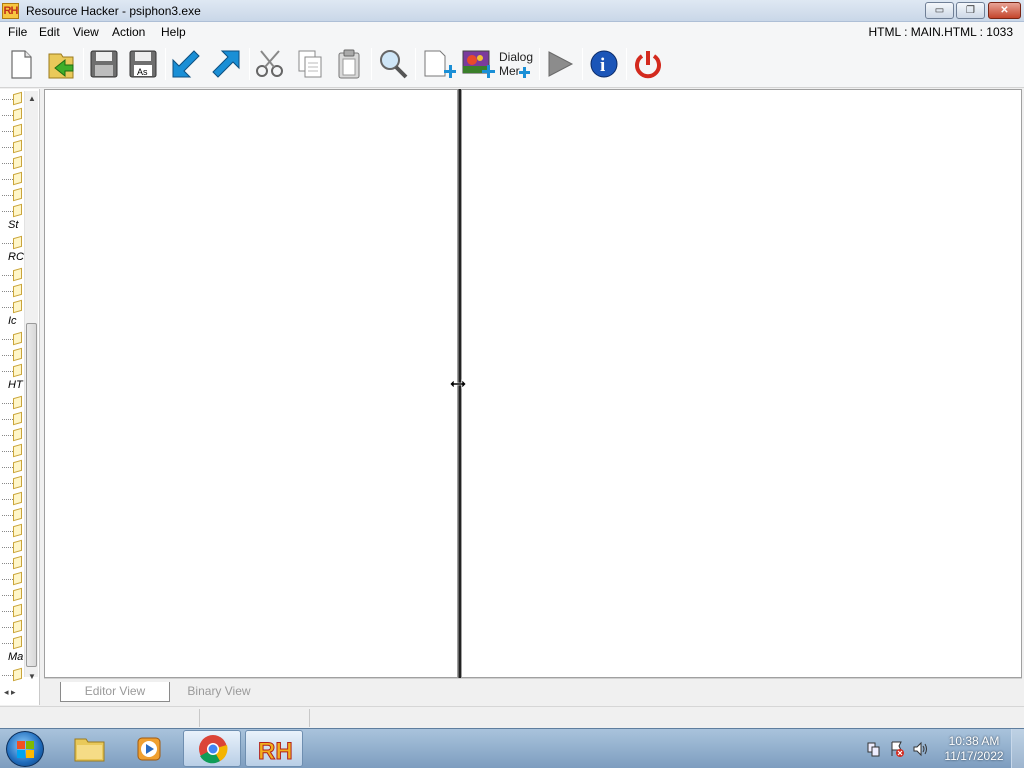  Describe the element at coordinates (1017, 748) in the screenshot. I see `show-desktop-button` at that location.